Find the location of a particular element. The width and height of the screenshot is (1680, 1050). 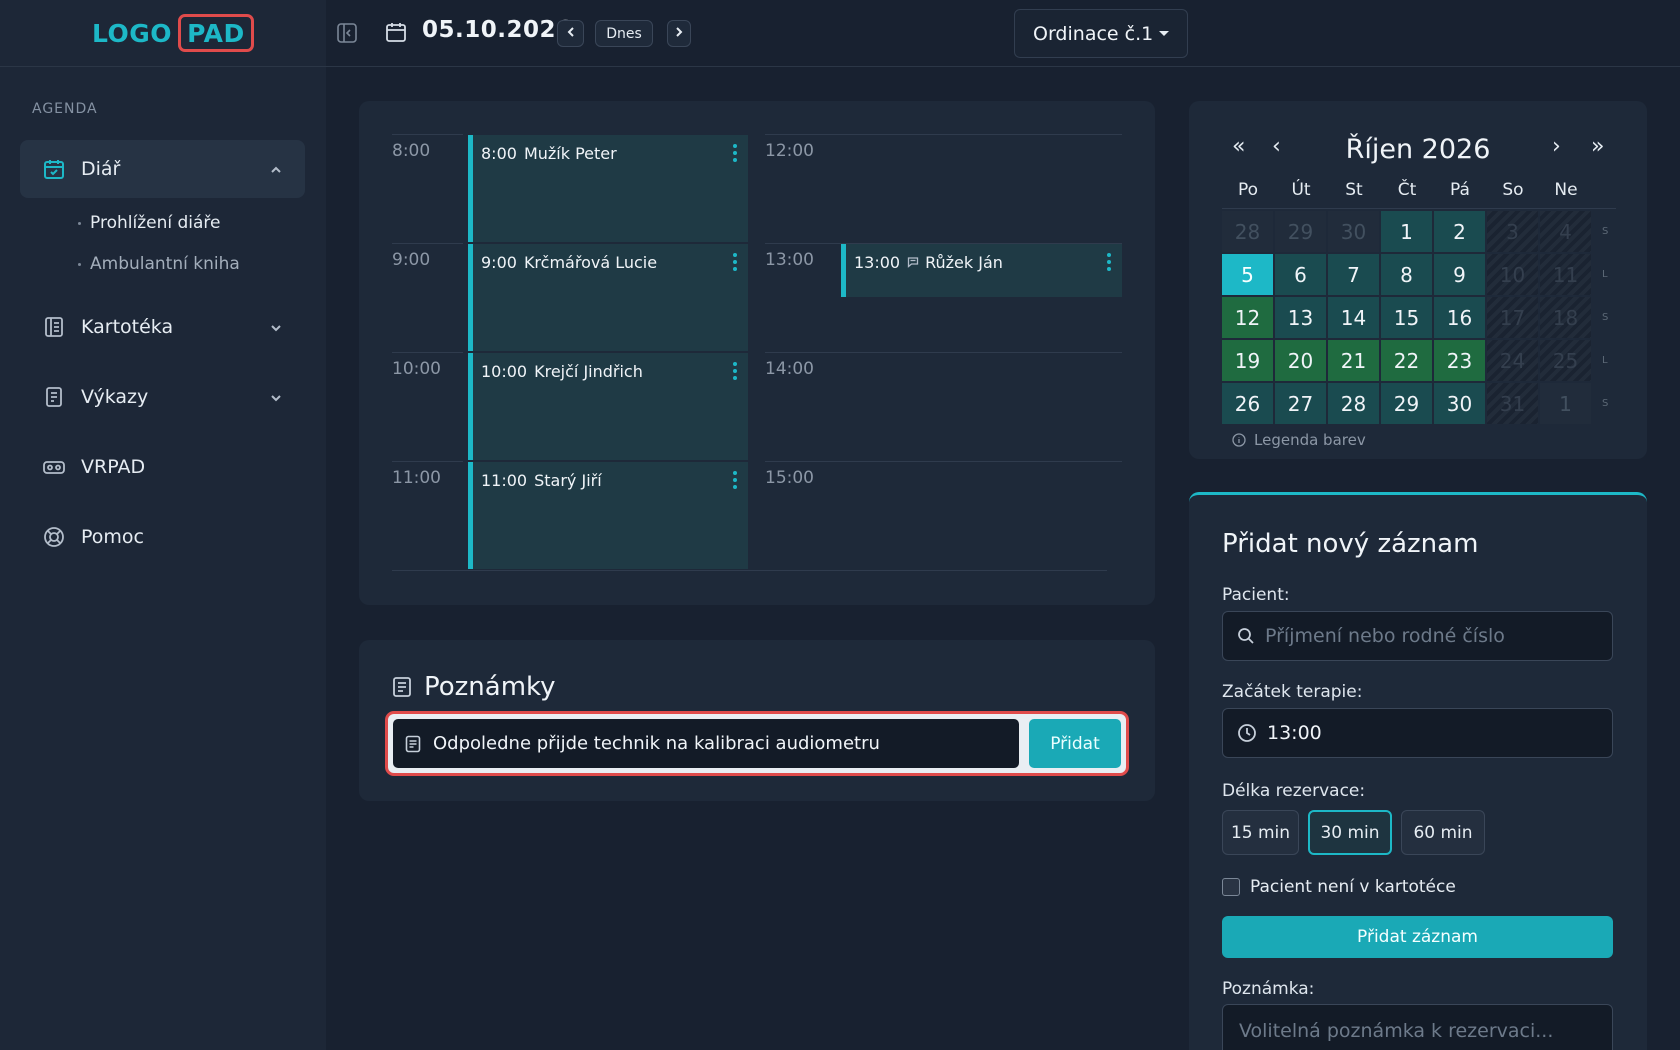

chevron-right-icon is located at coordinates (679, 34).